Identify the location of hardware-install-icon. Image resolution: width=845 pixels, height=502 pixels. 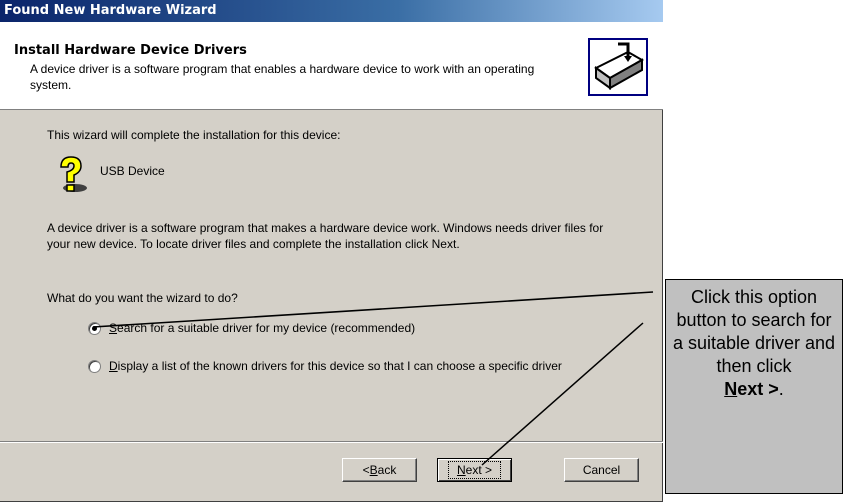
(618, 67).